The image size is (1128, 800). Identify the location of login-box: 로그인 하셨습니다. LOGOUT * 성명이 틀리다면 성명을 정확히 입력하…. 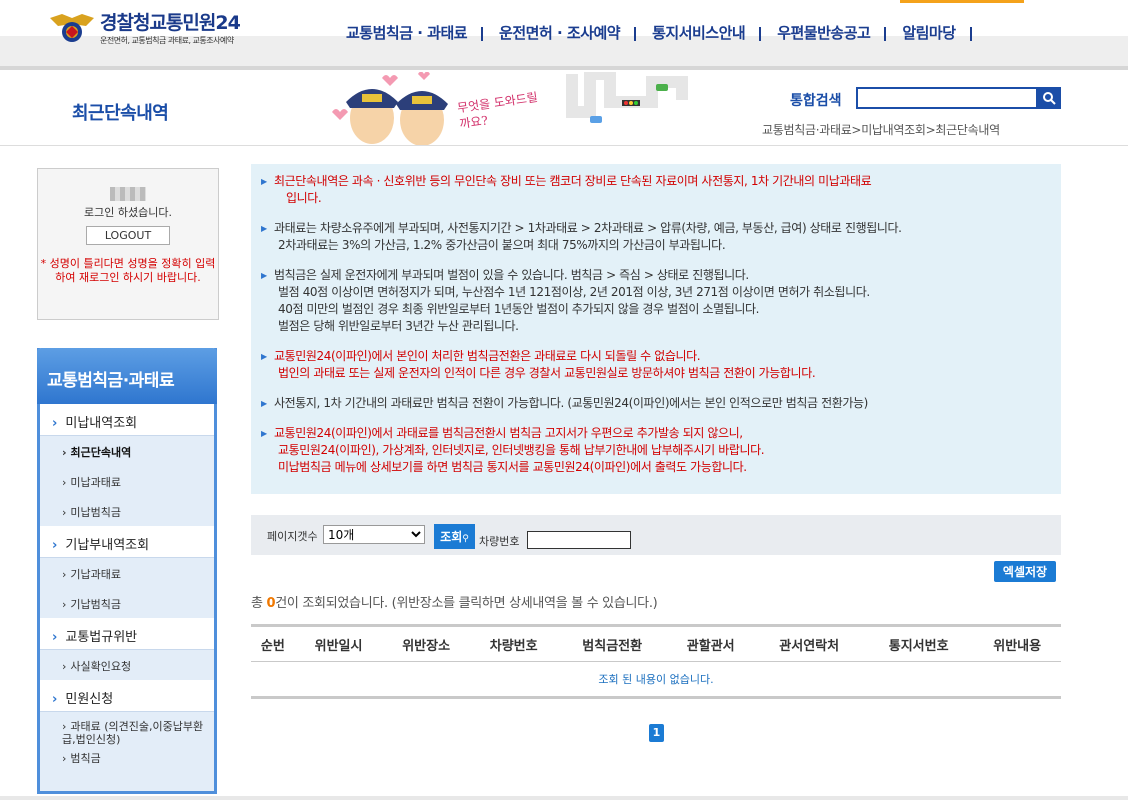
(128, 244).